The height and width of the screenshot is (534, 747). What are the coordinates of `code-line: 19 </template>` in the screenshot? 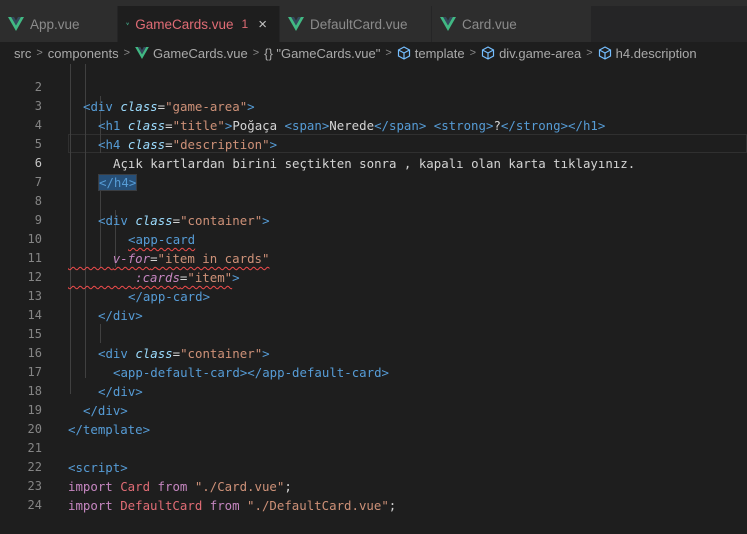 It's located at (373, 409).